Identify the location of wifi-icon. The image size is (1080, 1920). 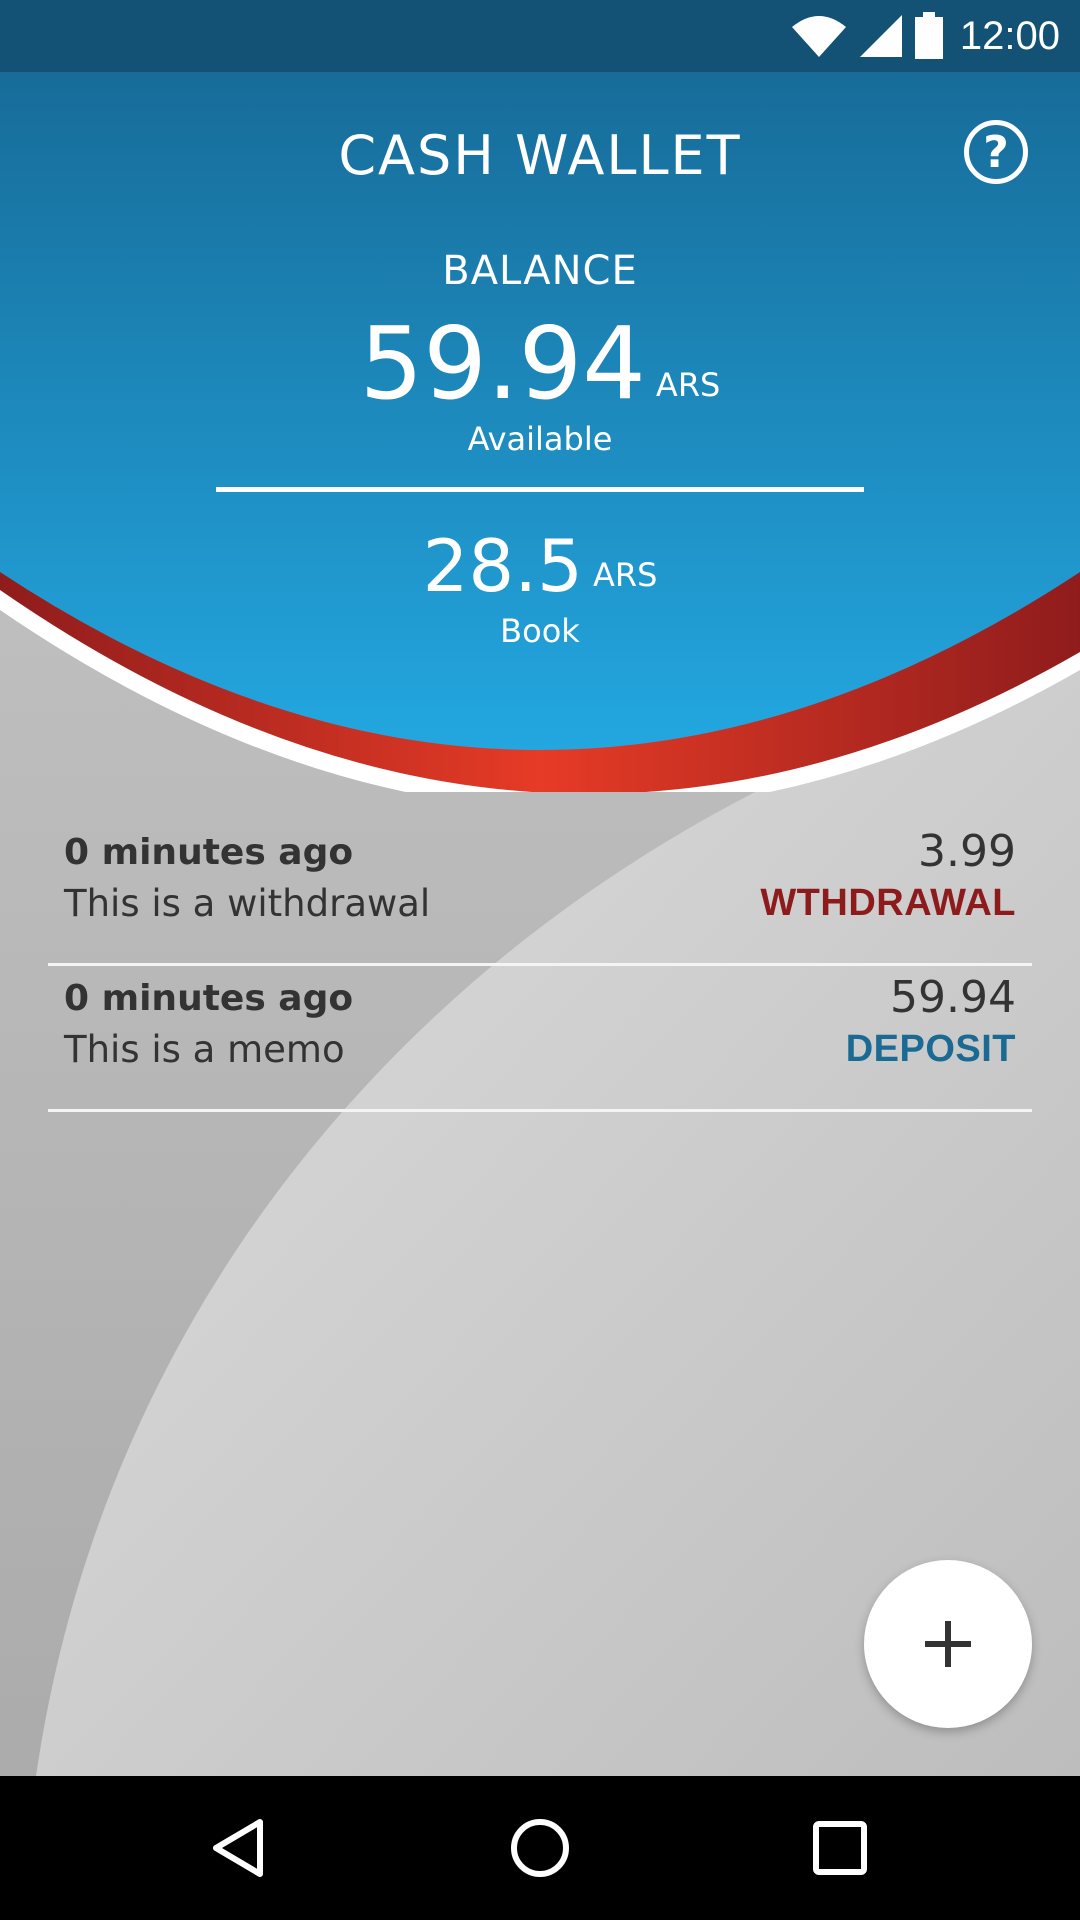
(818, 36).